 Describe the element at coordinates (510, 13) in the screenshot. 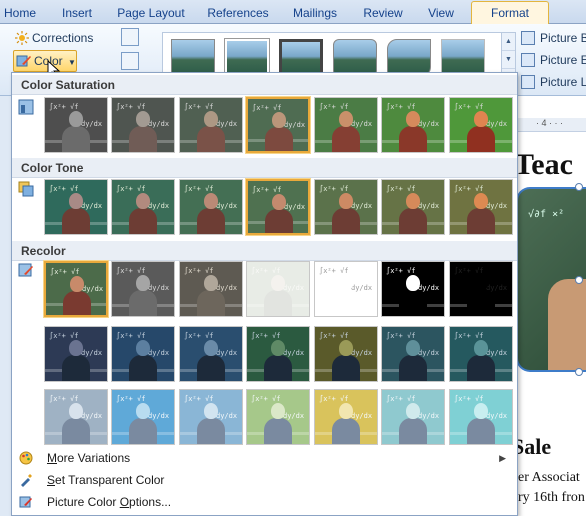

I see `tab-format: Format` at that location.